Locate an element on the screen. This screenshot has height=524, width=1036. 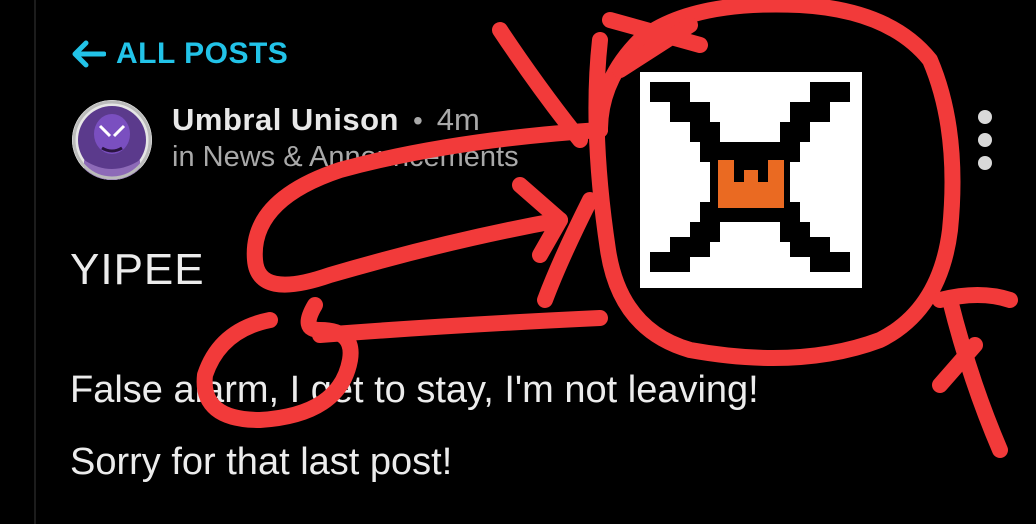
arrow-left-icon is located at coordinates (88, 54).